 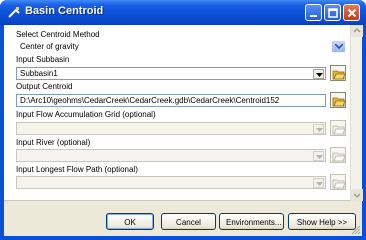 What do you see at coordinates (43, 59) in the screenshot?
I see `input-subbasin-label: Input Subbasin` at bounding box center [43, 59].